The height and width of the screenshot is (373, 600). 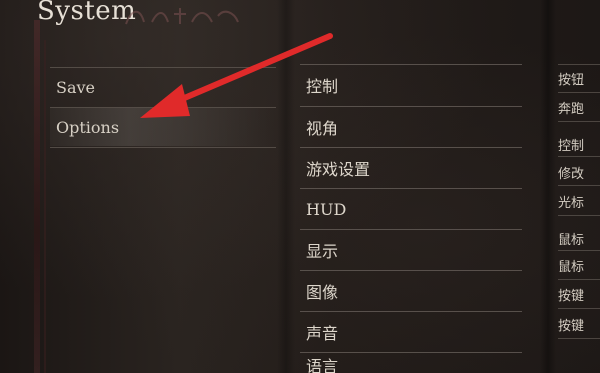 I want to click on right-item-label: 按钮, so click(x=571, y=80).